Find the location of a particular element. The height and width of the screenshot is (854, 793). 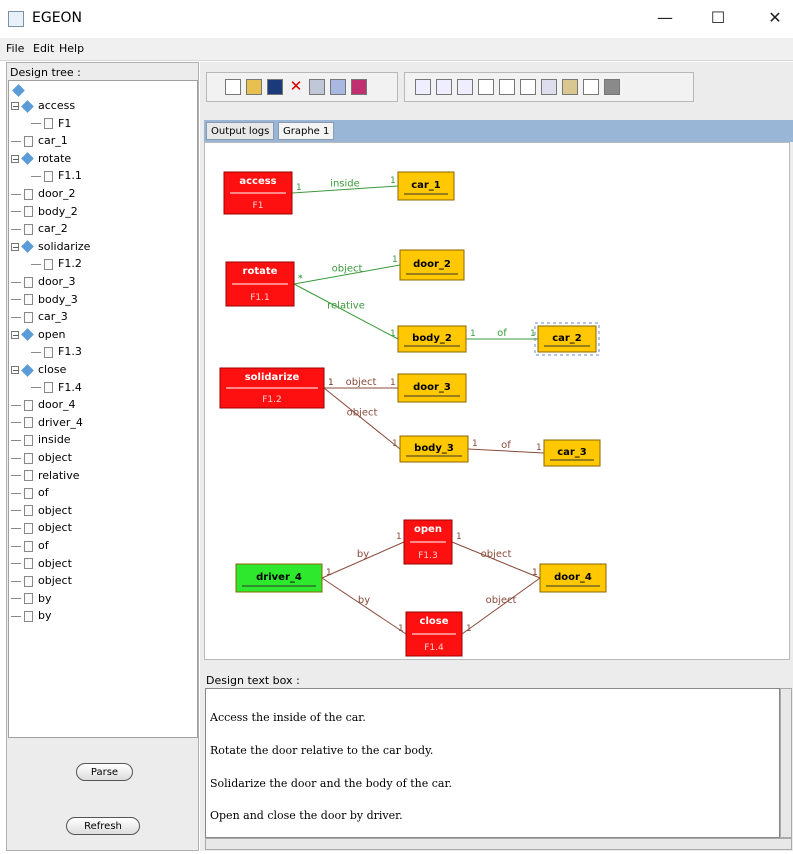

file-toolbar: ✕ is located at coordinates (302, 87).